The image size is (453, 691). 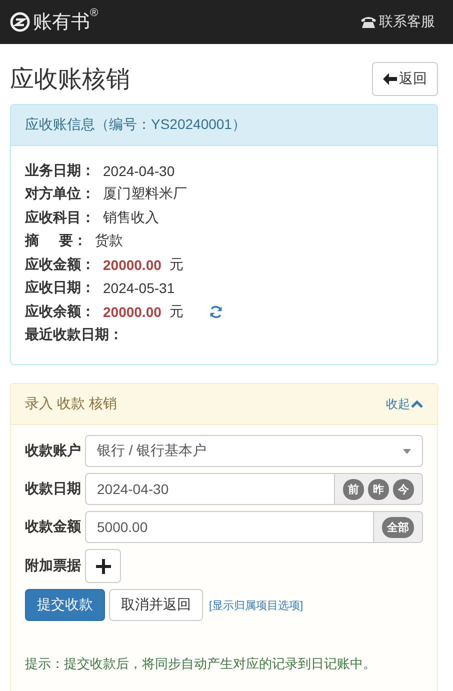 I want to click on collapse-toggle: 收起, so click(x=404, y=404).